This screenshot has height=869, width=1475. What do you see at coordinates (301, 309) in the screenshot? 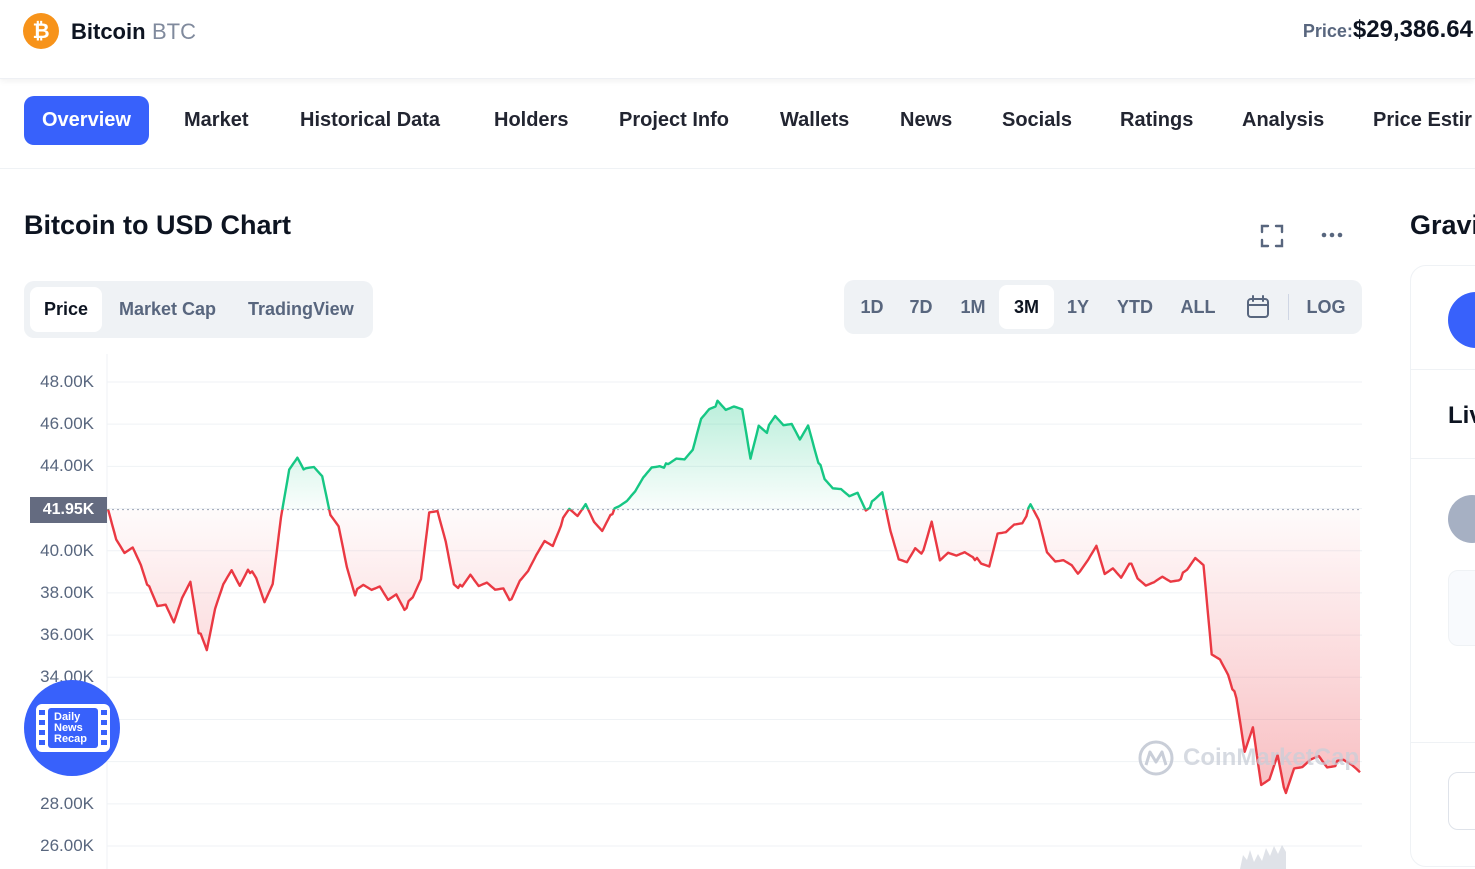
I see `tab-tradingview: TradingView` at bounding box center [301, 309].